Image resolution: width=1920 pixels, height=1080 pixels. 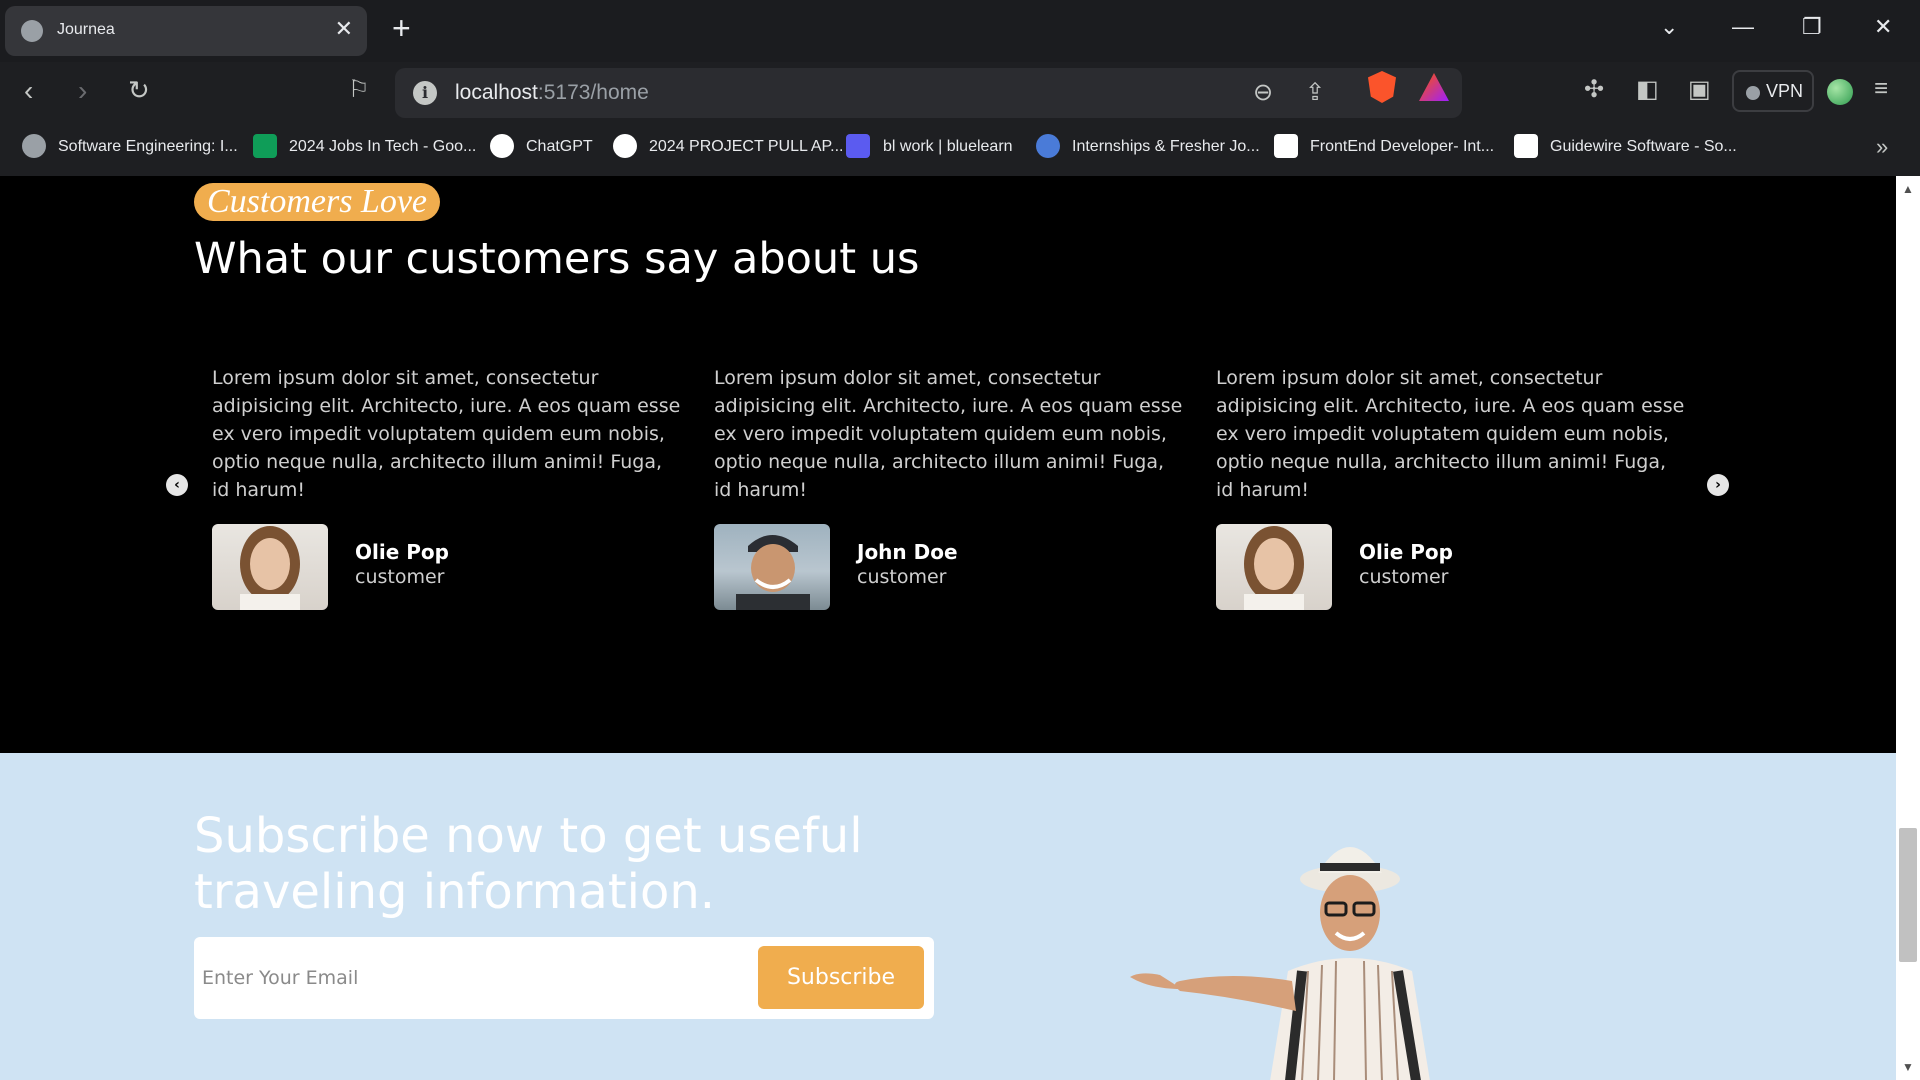 What do you see at coordinates (28, 91) in the screenshot?
I see `back-icon: ‹` at bounding box center [28, 91].